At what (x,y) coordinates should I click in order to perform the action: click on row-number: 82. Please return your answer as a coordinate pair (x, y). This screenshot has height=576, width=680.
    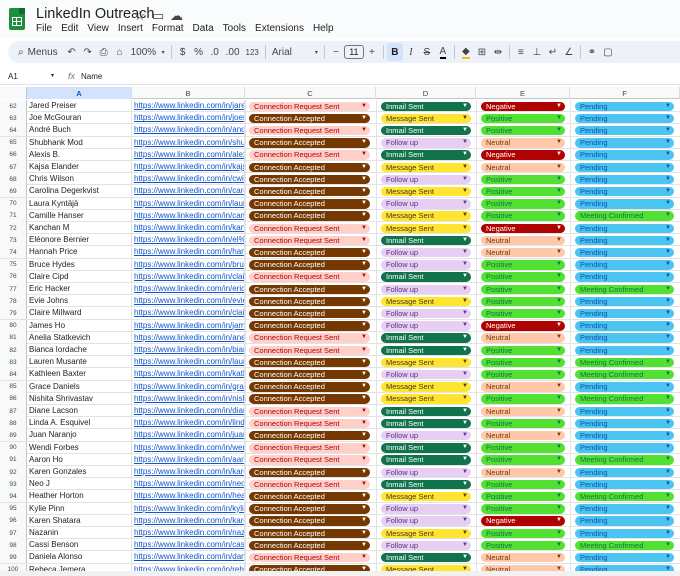
    Looking at the image, I should click on (13, 350).